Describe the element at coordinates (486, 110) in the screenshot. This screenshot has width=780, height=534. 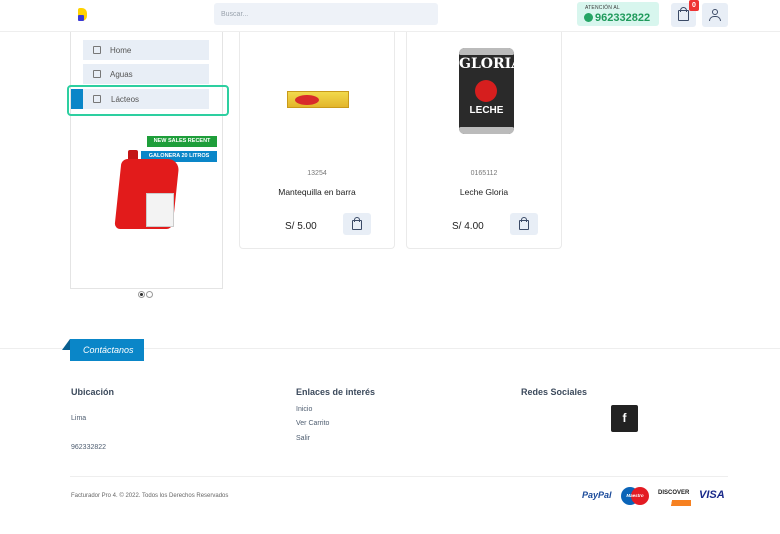
I see `can-label-text: LECHE` at that location.